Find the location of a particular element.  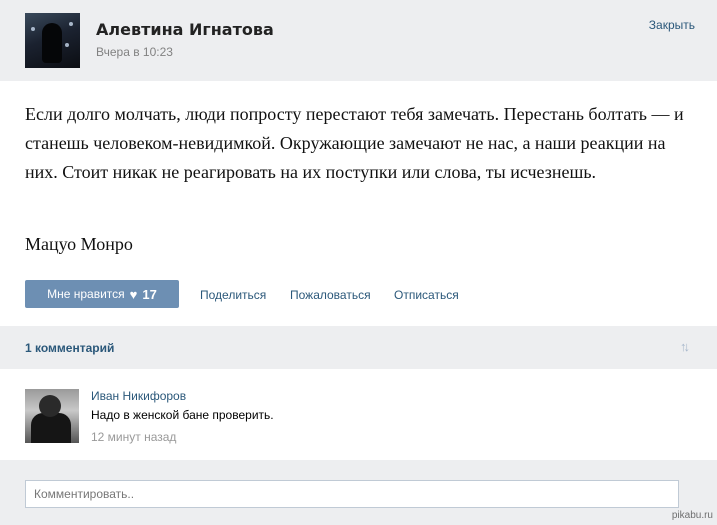

post-author-name: Алевтина Игнатова is located at coordinates (185, 29).